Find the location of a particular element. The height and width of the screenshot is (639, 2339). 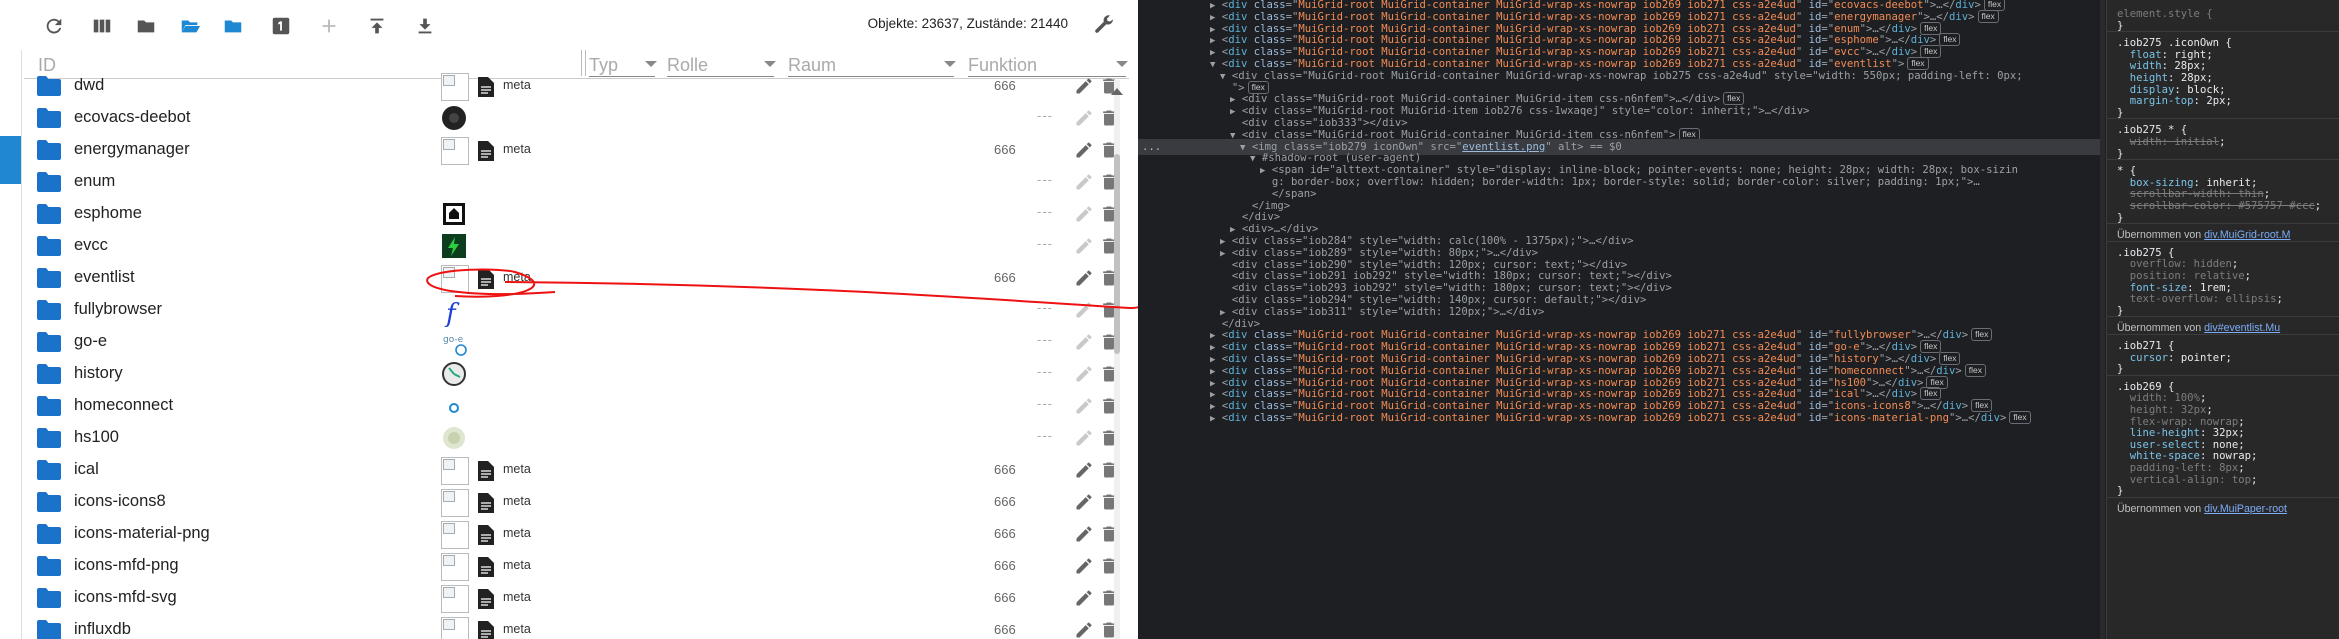

tree-row-esphome: esphome --- is located at coordinates (569, 214).